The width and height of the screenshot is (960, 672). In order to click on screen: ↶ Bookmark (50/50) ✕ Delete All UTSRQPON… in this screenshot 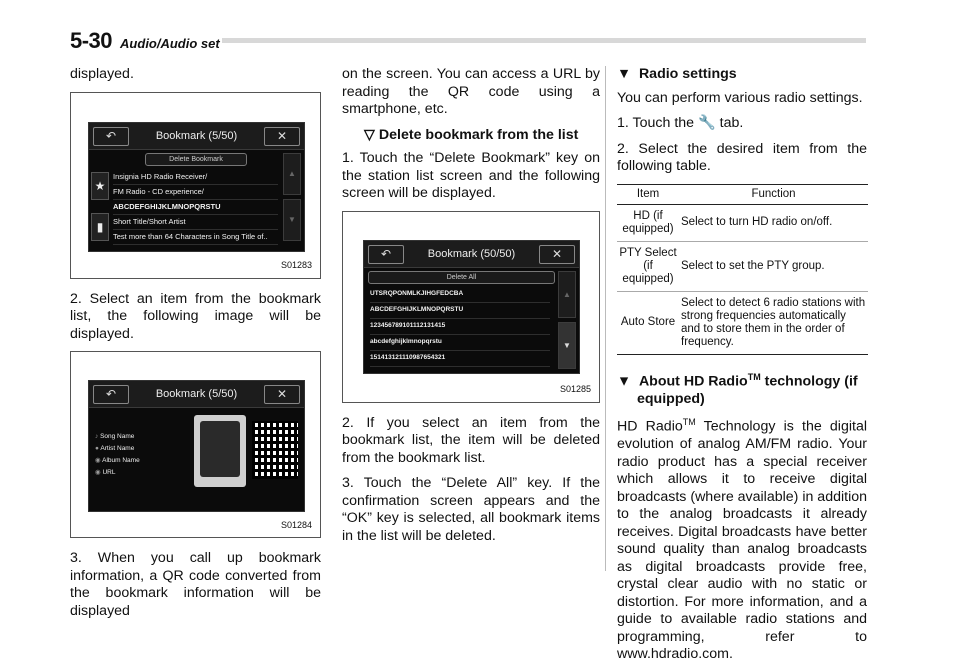, I will do `click(471, 306)`.